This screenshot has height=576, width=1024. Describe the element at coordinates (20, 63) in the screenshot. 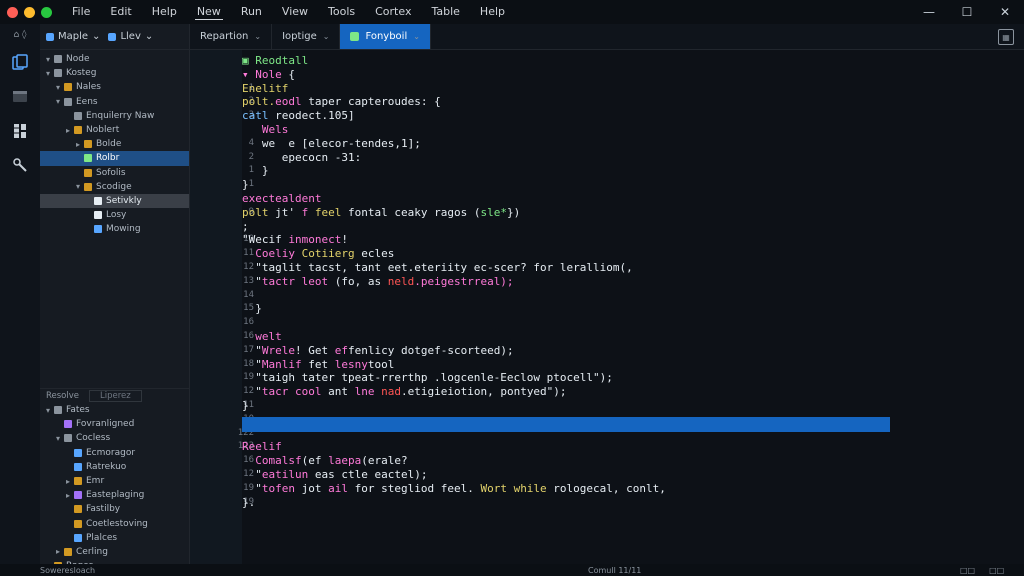

I see `explorer-icon` at that location.